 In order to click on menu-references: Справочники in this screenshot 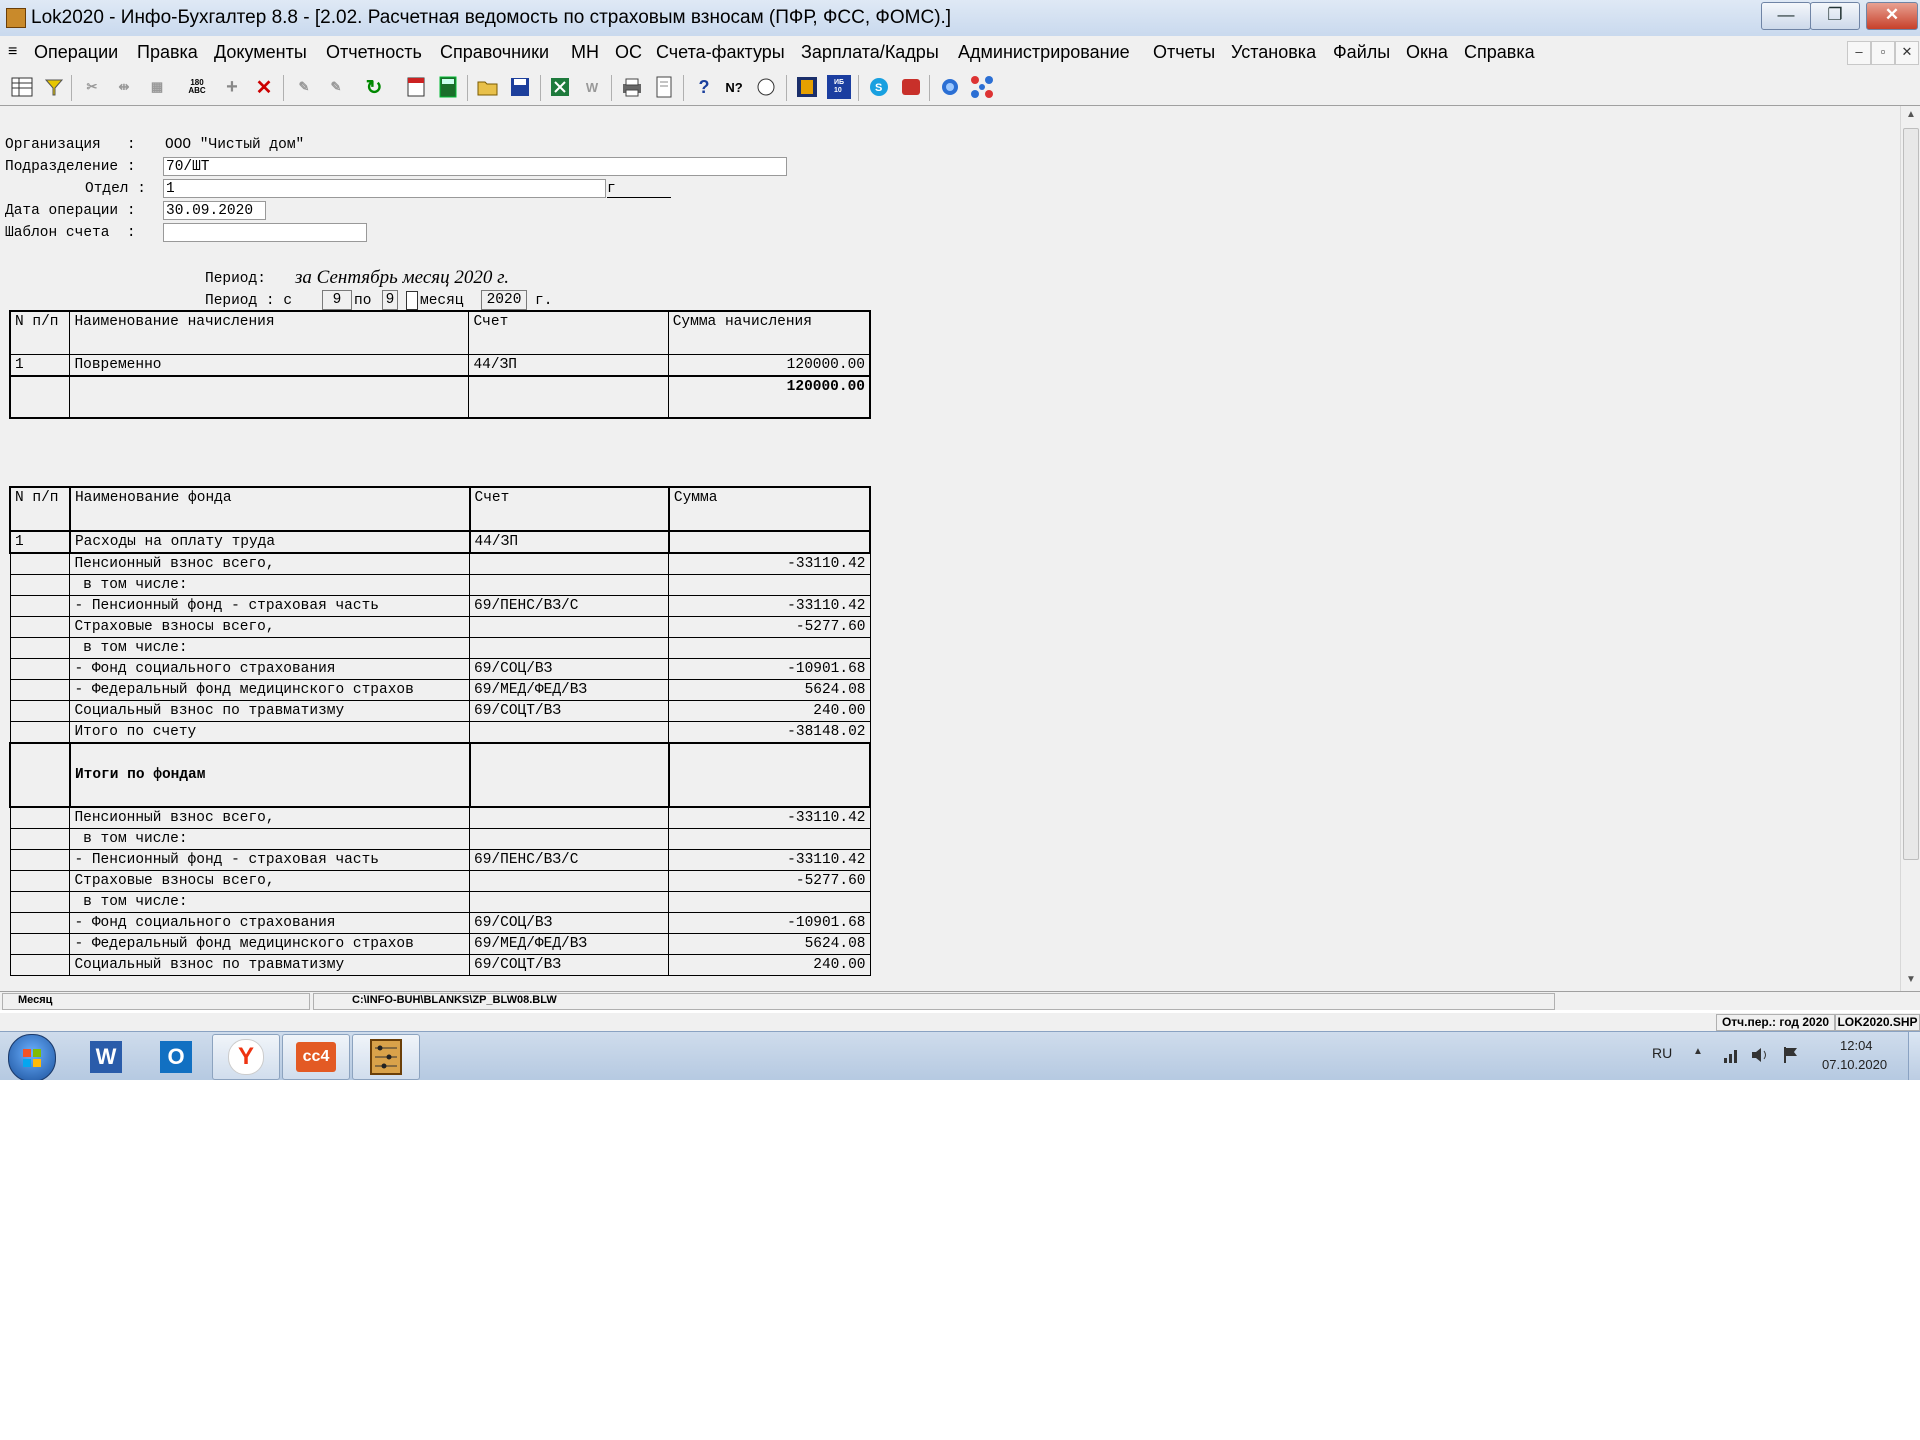, I will do `click(494, 52)`.